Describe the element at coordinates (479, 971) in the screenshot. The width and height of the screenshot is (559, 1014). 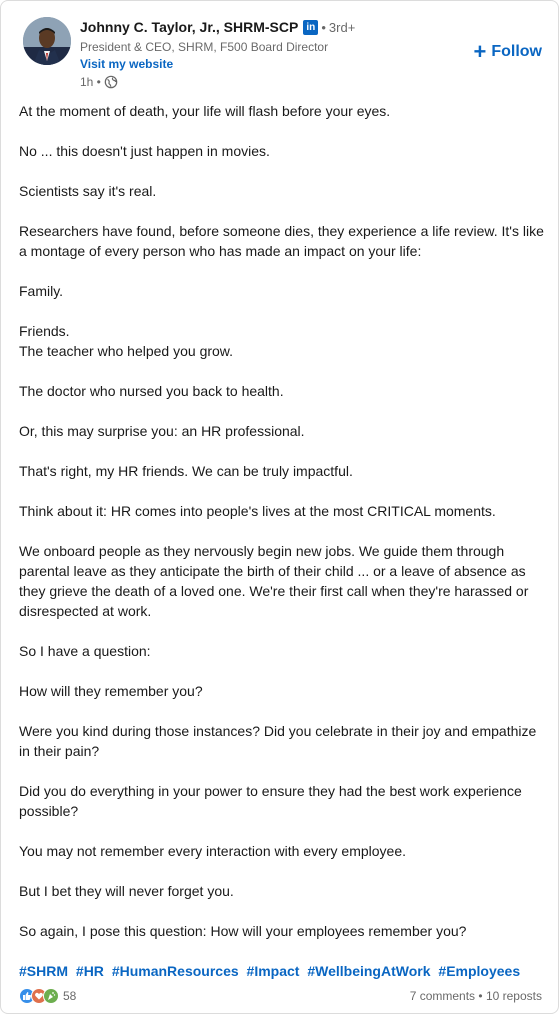
I see `hashtag-link: #Employees` at that location.